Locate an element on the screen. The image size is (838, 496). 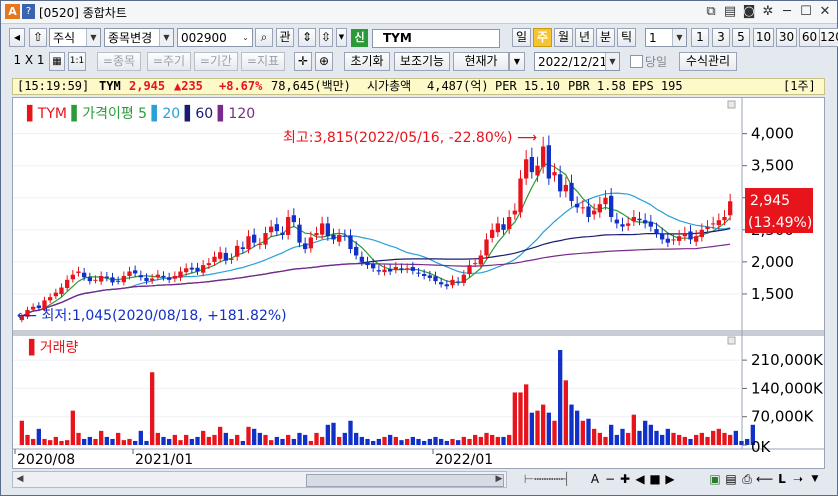
period-button-1: 주 is located at coordinates (542, 37).